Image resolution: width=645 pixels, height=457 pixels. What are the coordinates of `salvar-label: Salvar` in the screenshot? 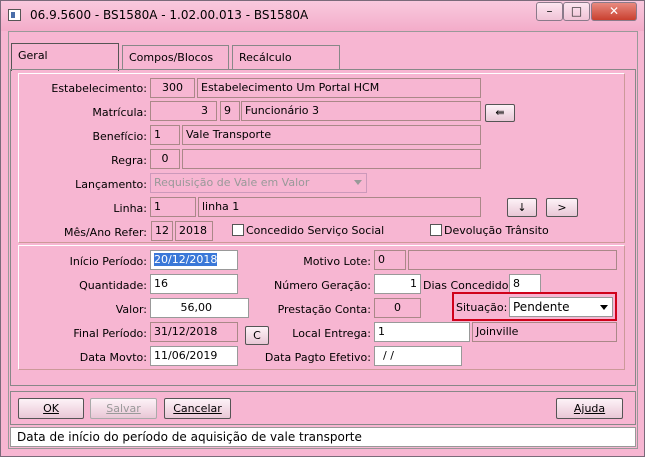 It's located at (123, 408).